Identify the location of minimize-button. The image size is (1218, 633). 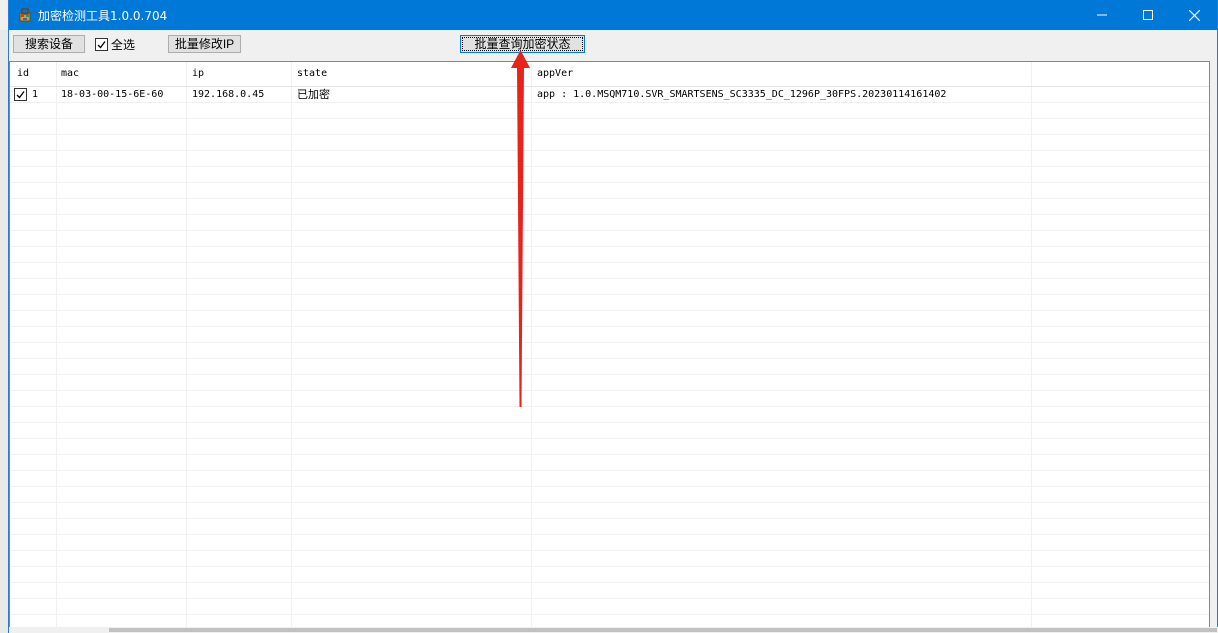
(1102, 15).